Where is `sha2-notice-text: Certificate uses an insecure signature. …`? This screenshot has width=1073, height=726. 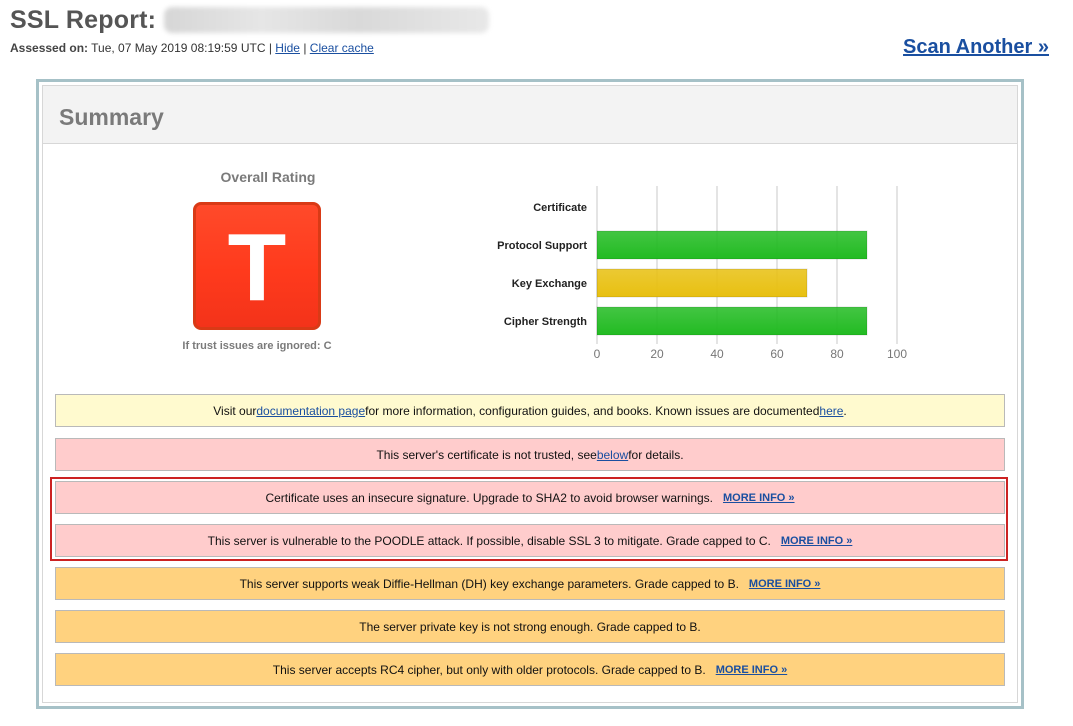
sha2-notice-text: Certificate uses an insecure signature. … is located at coordinates (489, 497).